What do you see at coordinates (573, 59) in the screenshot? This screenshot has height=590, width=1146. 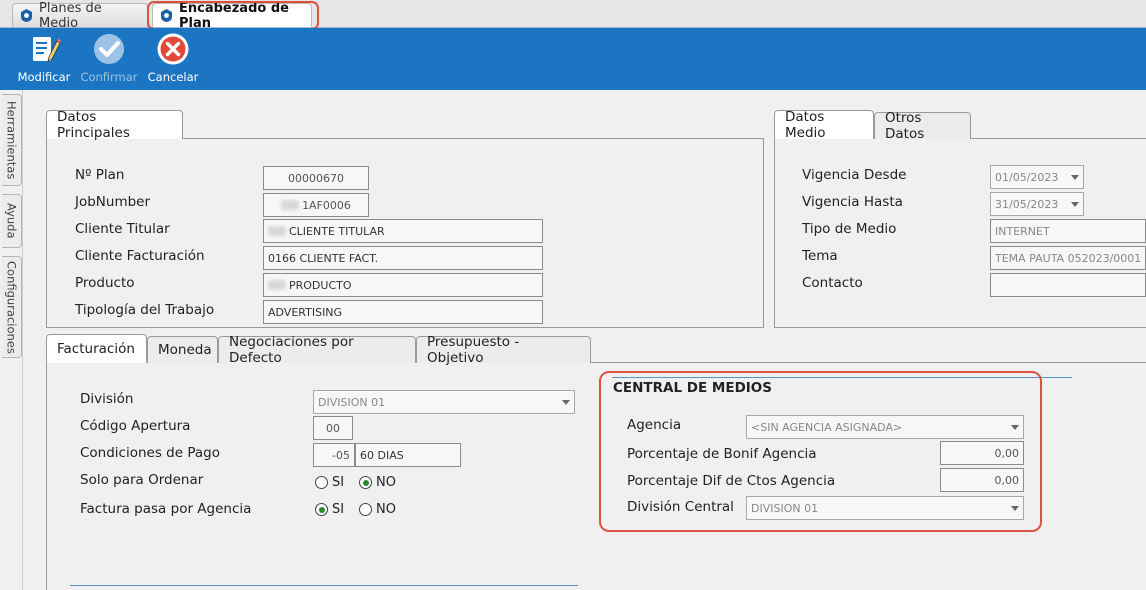 I see `toolbar: Modificar Confirmar Cancelar` at bounding box center [573, 59].